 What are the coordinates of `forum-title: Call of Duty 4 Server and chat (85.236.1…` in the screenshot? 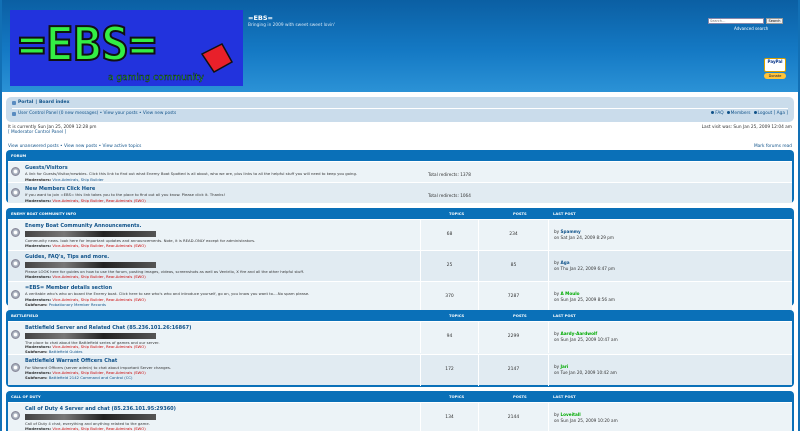 It's located at (100, 409).